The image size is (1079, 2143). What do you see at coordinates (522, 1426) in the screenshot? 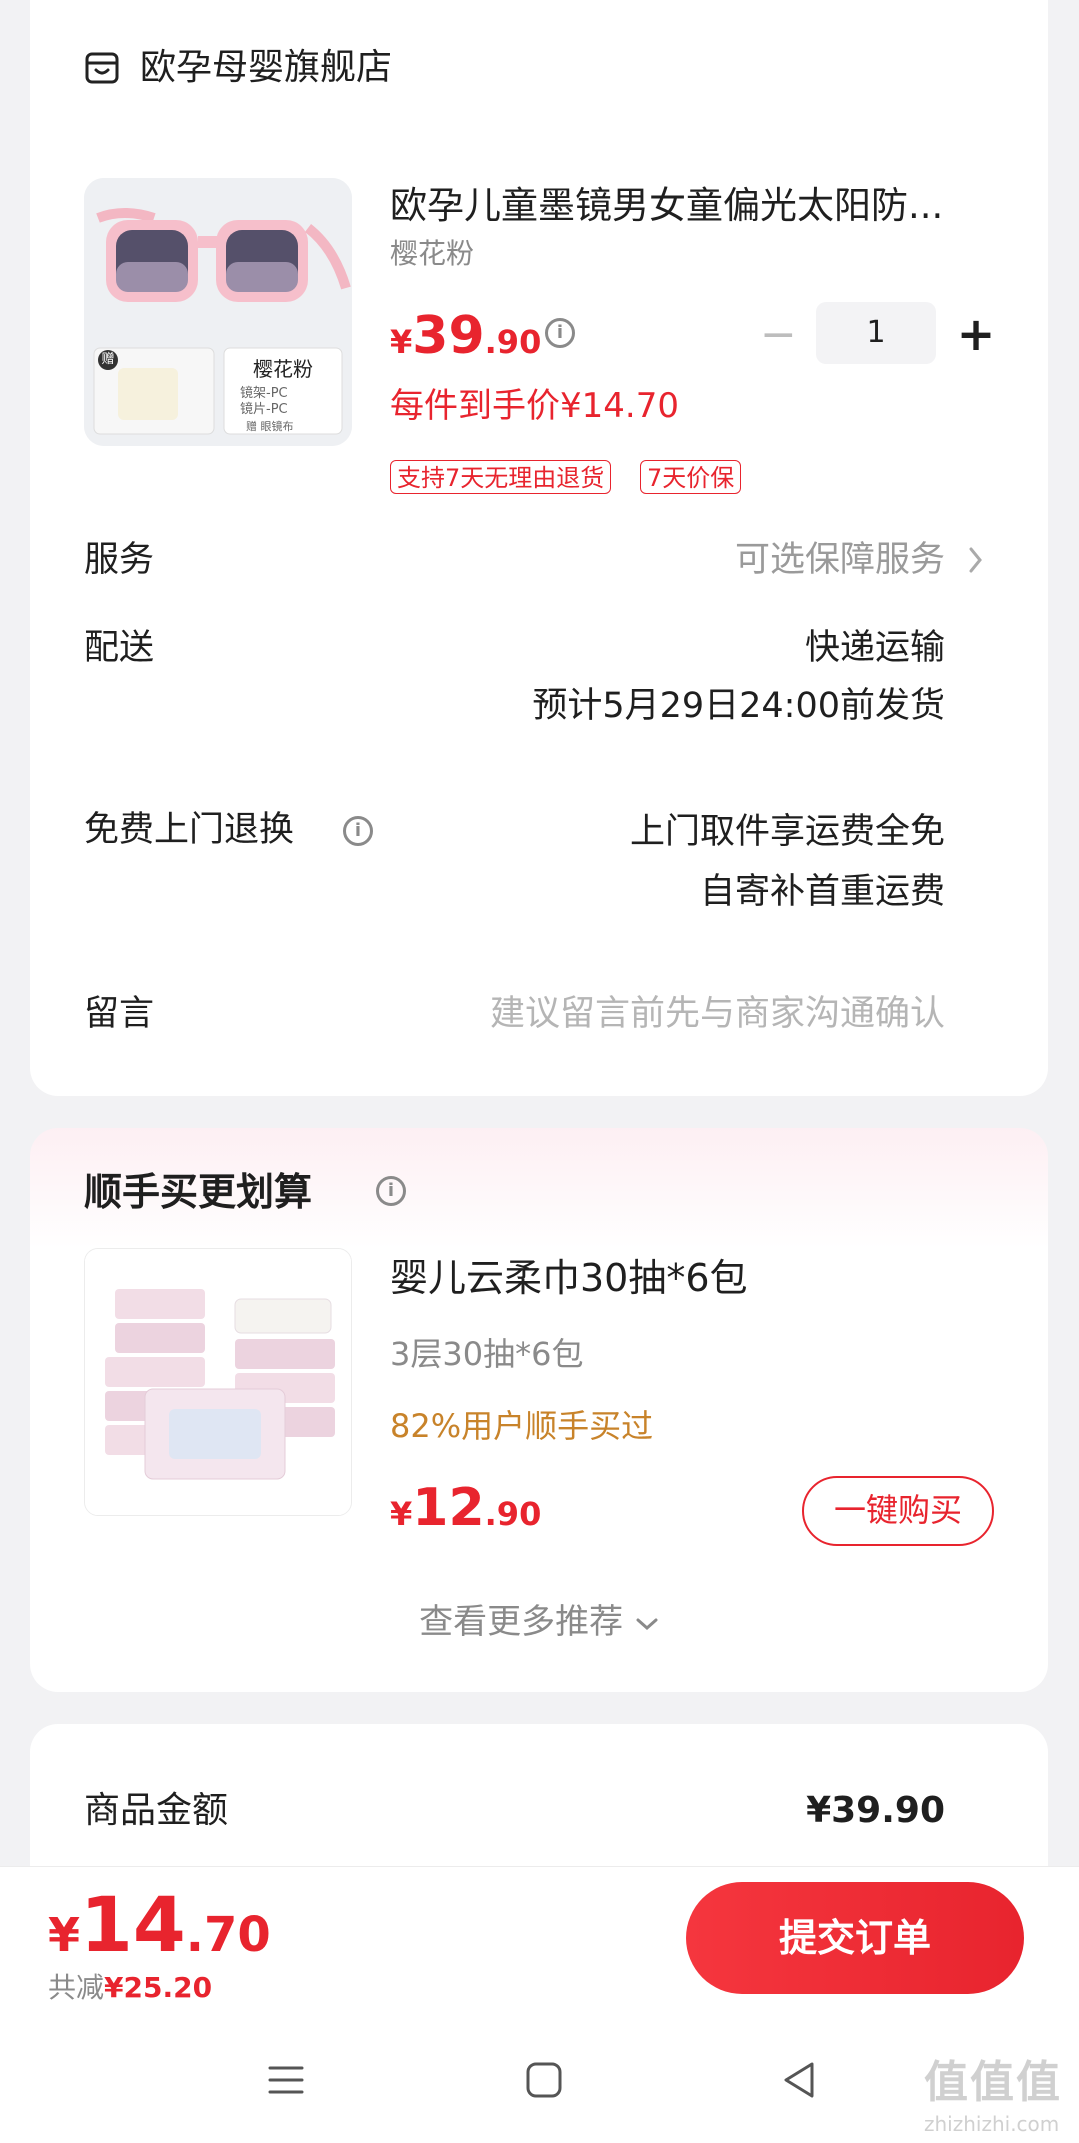
I see `recommend-buyers-rate: 82%用户顺手买过` at bounding box center [522, 1426].